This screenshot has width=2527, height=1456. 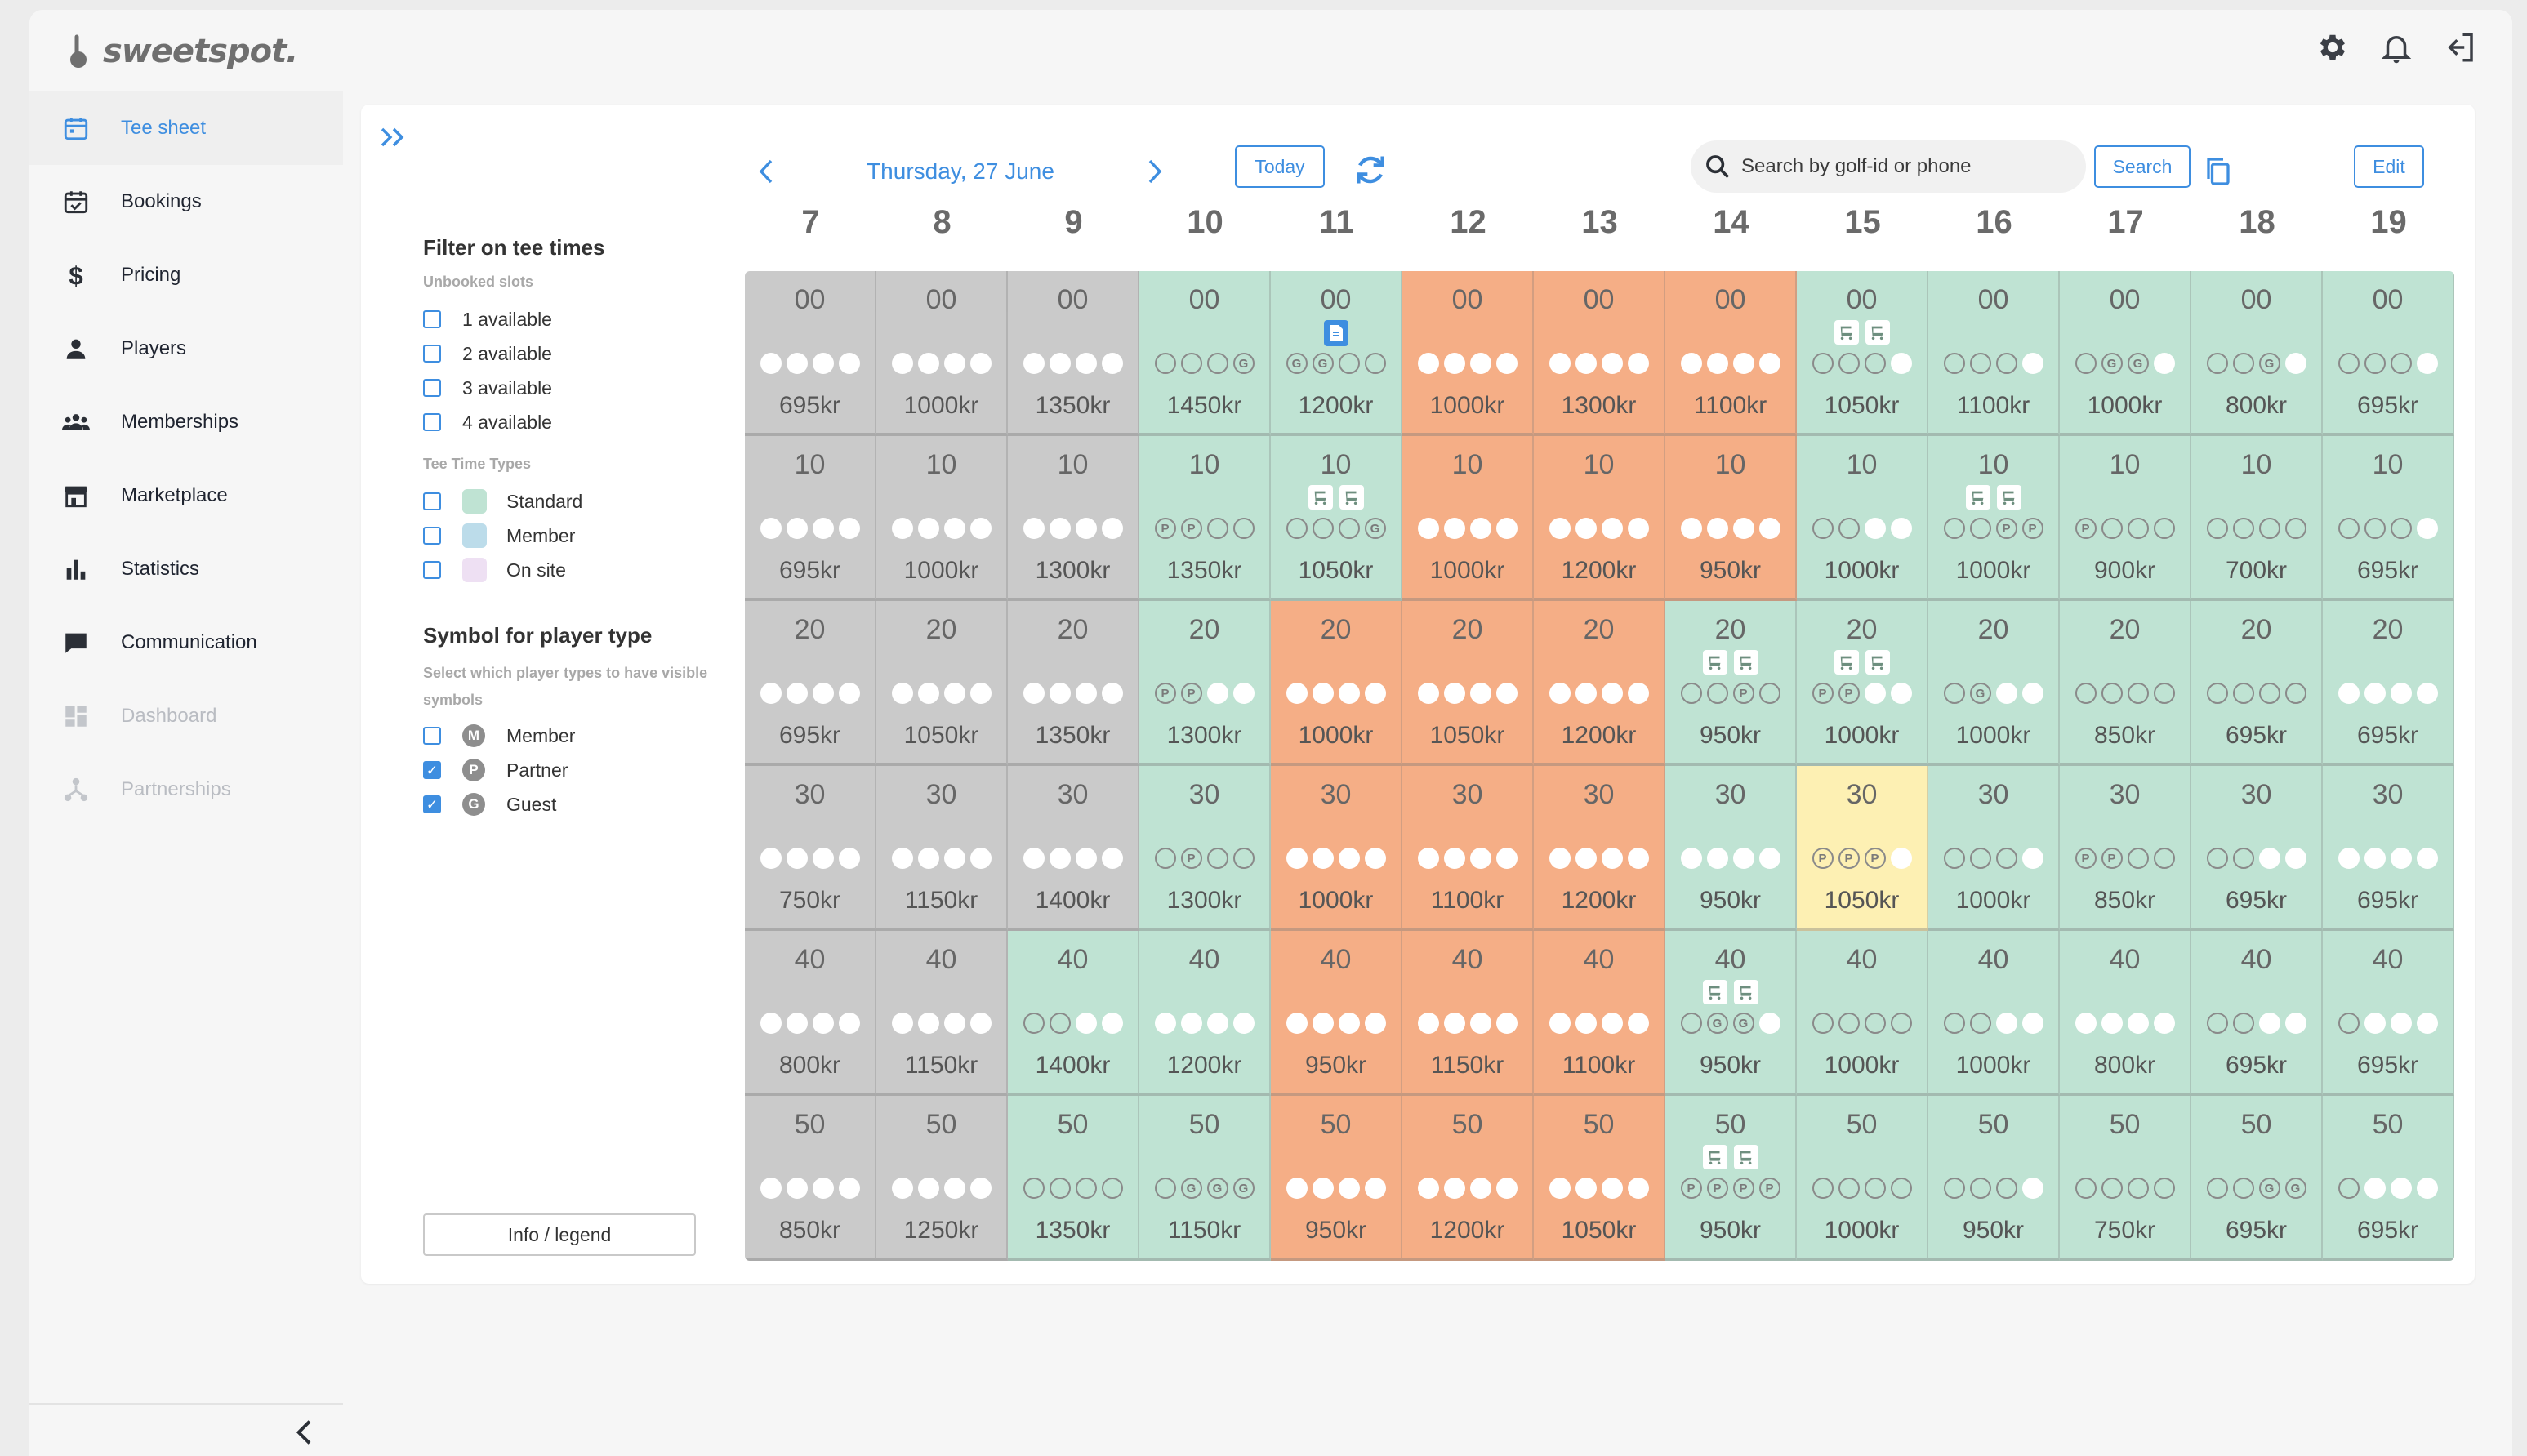 I want to click on filter-option: 2 available, so click(x=574, y=354).